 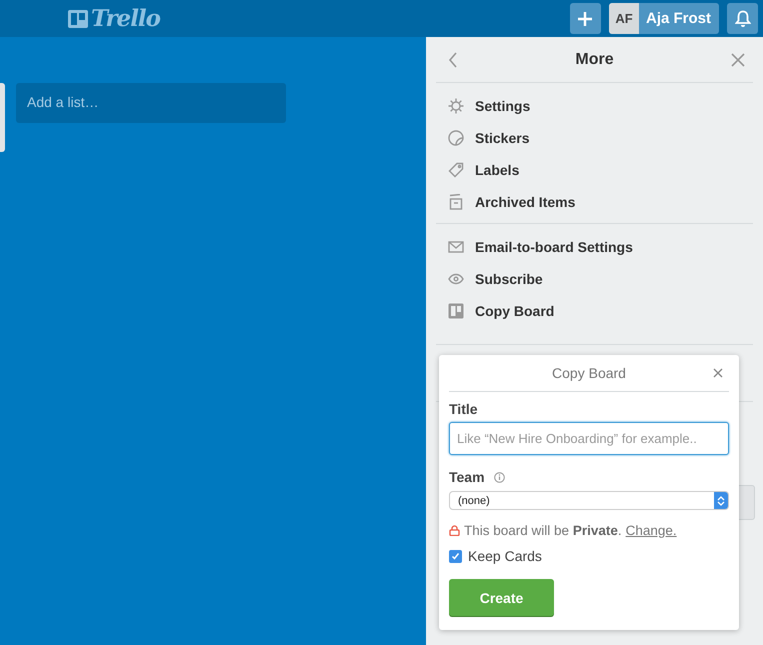 What do you see at coordinates (464, 409) in the screenshot?
I see `field-label: Title` at bounding box center [464, 409].